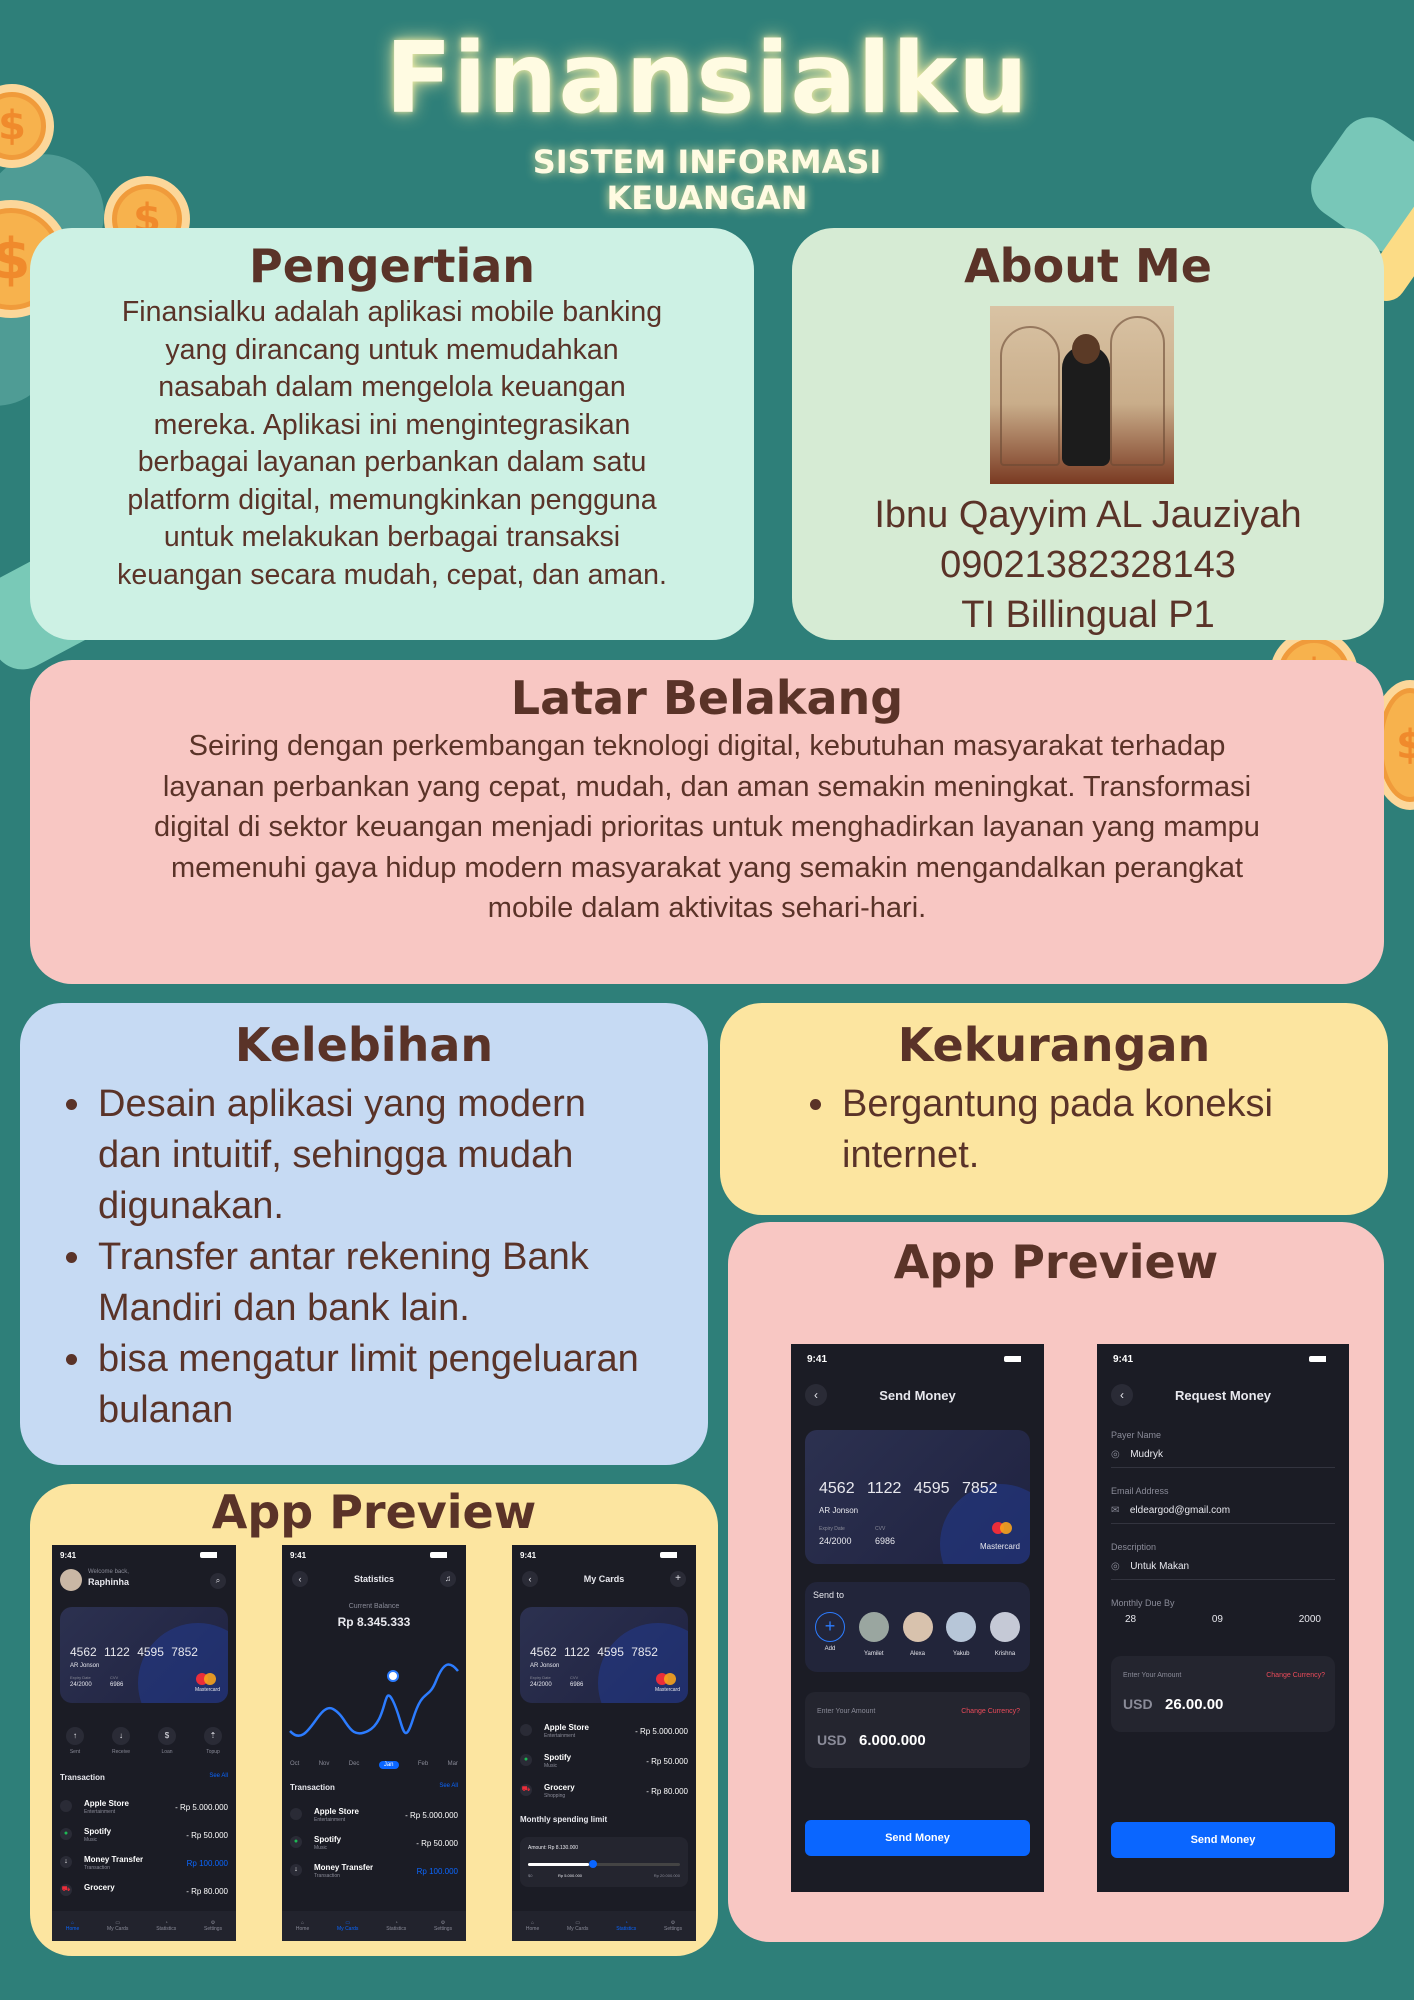  I want to click on contact-name: Add, so click(830, 1649).